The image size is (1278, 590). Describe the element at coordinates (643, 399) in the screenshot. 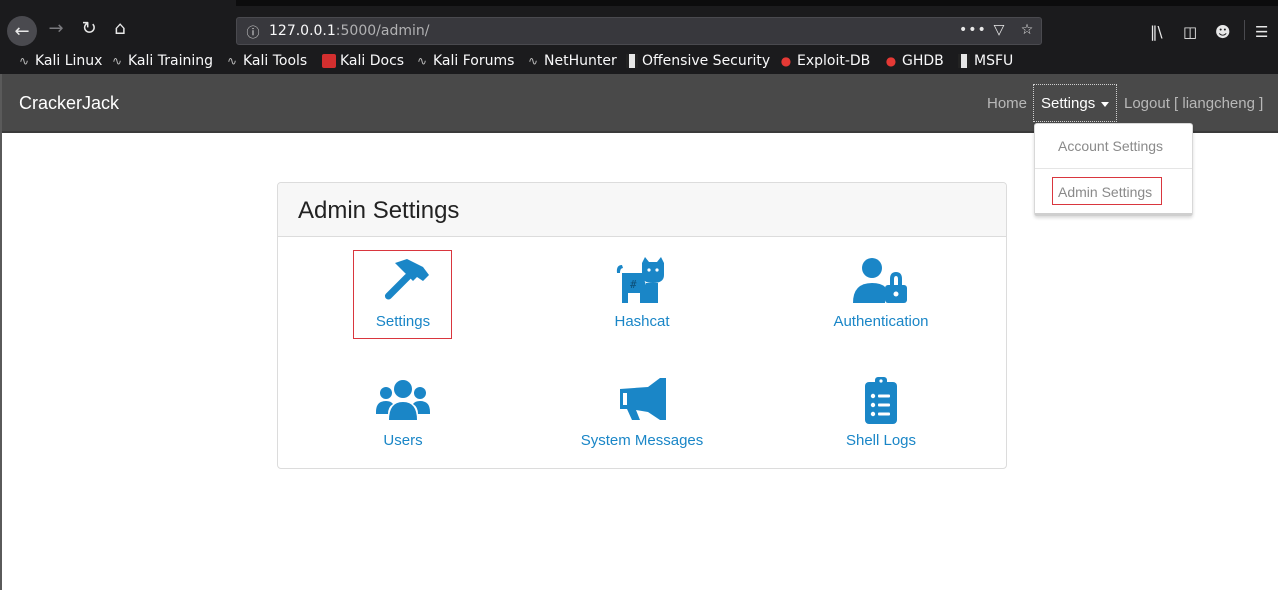

I see `megaphone-icon` at that location.